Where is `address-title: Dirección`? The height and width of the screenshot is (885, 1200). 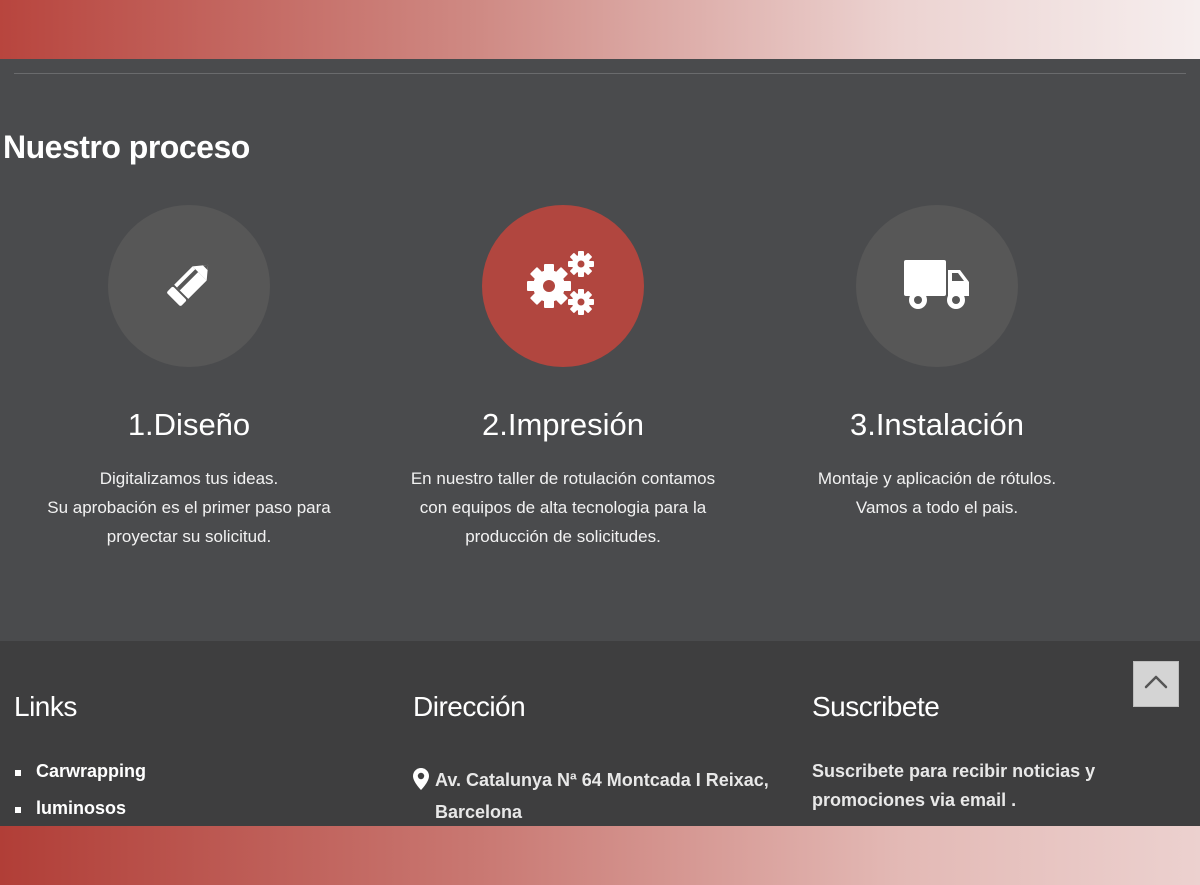
address-title: Dirección is located at coordinates (469, 706).